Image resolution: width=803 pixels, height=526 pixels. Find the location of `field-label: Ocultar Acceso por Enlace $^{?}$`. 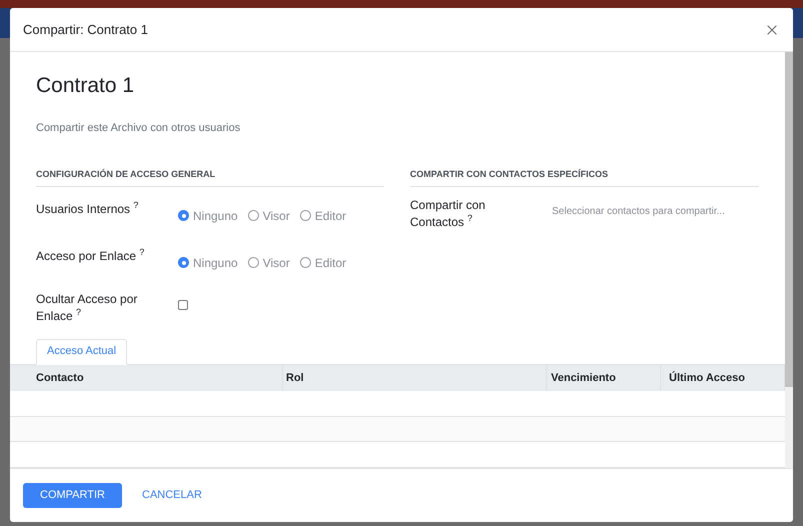

field-label: Ocultar Acceso por Enlace $^{?}$ is located at coordinates (87, 307).